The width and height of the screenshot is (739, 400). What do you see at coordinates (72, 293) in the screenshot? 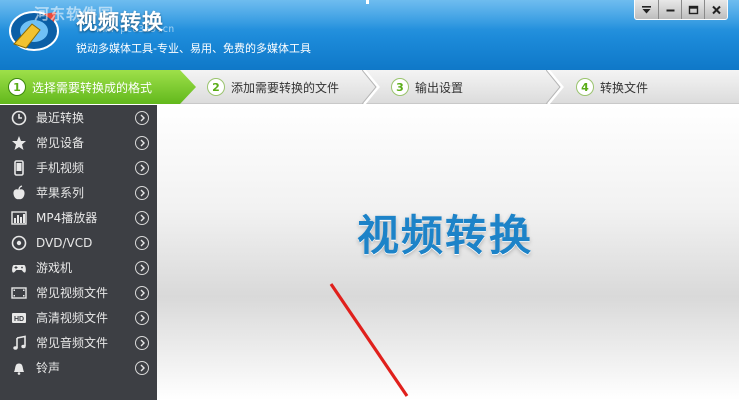
I see `sidebar-item-label: 常见视频文件` at bounding box center [72, 293].